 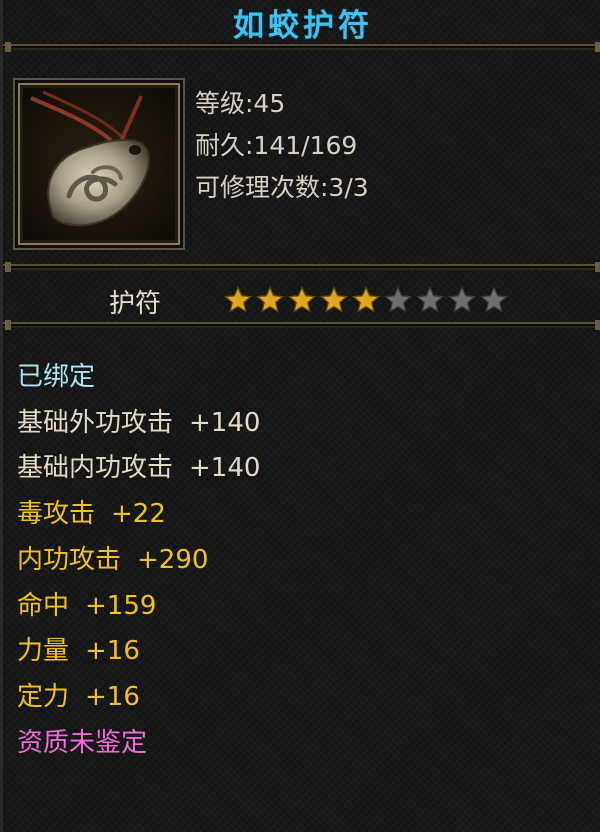 I want to click on title-bar: 如蛟护符, so click(x=301, y=22).